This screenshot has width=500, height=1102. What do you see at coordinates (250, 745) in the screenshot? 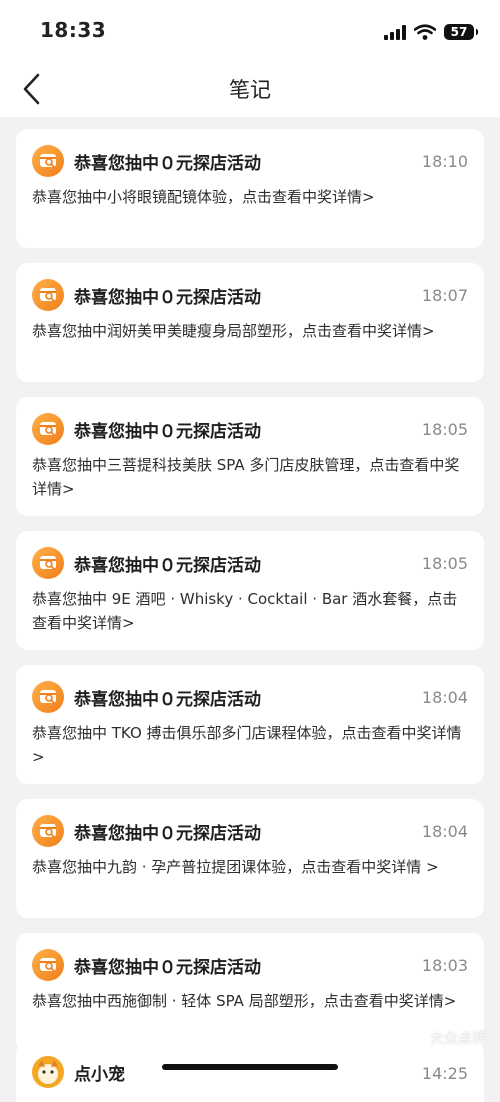
I see `notification-body: 恭喜您抽中 TKO 搏击俱乐部多门店课程体验，点击查看中奖详情>` at bounding box center [250, 745].